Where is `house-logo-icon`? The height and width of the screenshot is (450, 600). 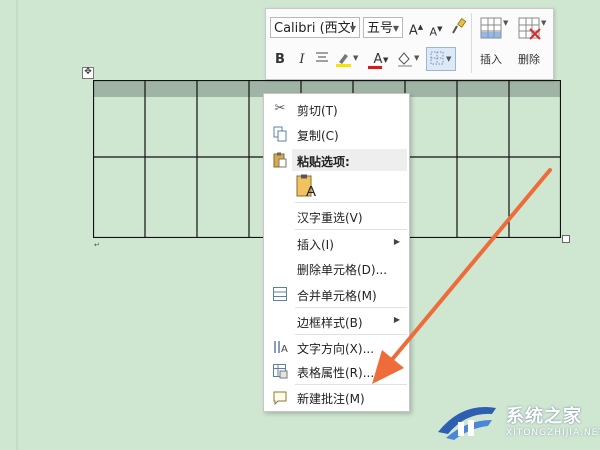 house-logo-icon is located at coordinates (467, 423).